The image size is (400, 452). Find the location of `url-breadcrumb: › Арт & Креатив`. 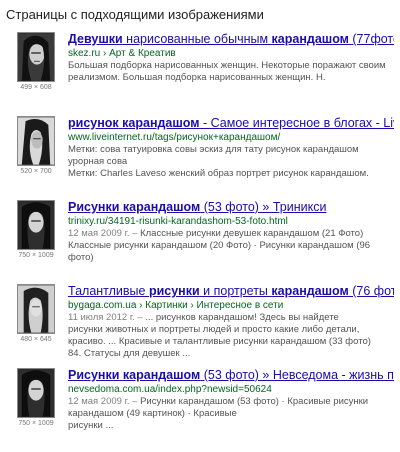

url-breadcrumb: › Арт & Креатив is located at coordinates (139, 53).